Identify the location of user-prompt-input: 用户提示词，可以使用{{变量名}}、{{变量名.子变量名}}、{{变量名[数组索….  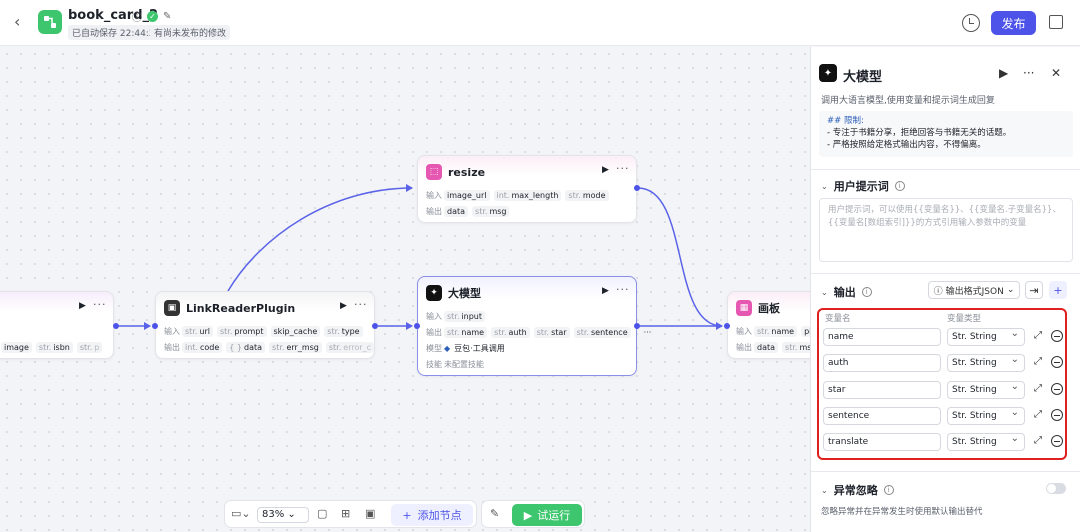
(946, 230).